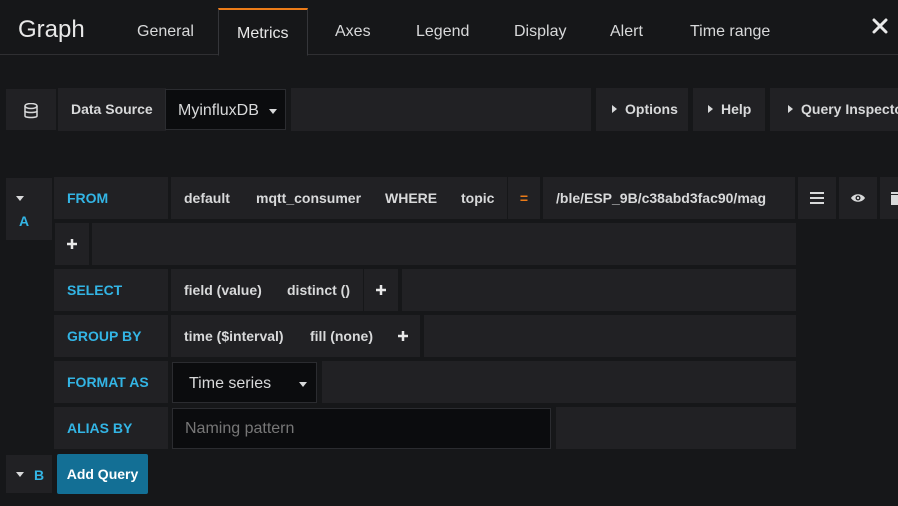  I want to click on tab-alert: Alert, so click(626, 31).